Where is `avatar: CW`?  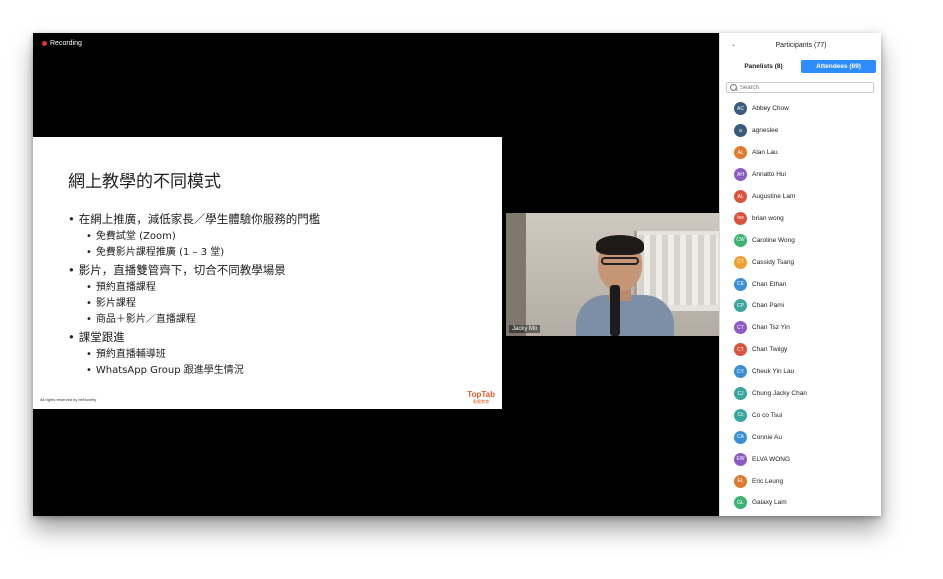
avatar: CW is located at coordinates (740, 240).